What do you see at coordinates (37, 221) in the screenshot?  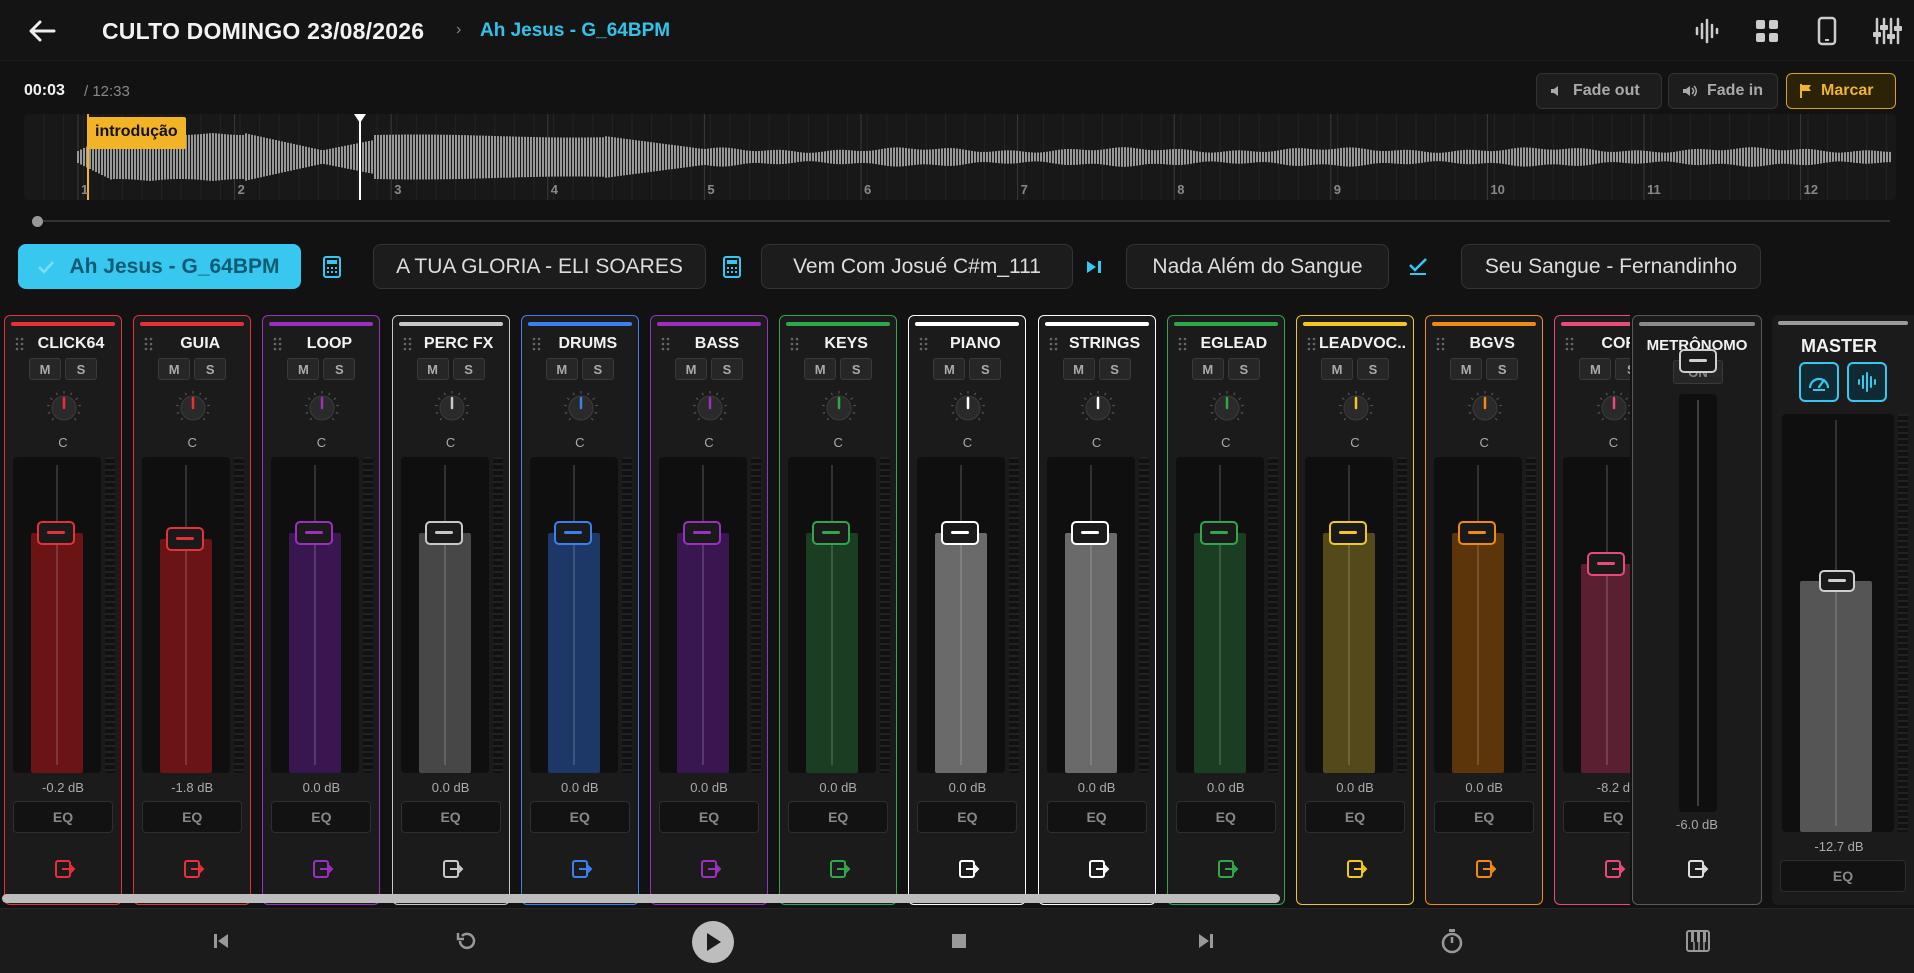 I see `seek-handle` at bounding box center [37, 221].